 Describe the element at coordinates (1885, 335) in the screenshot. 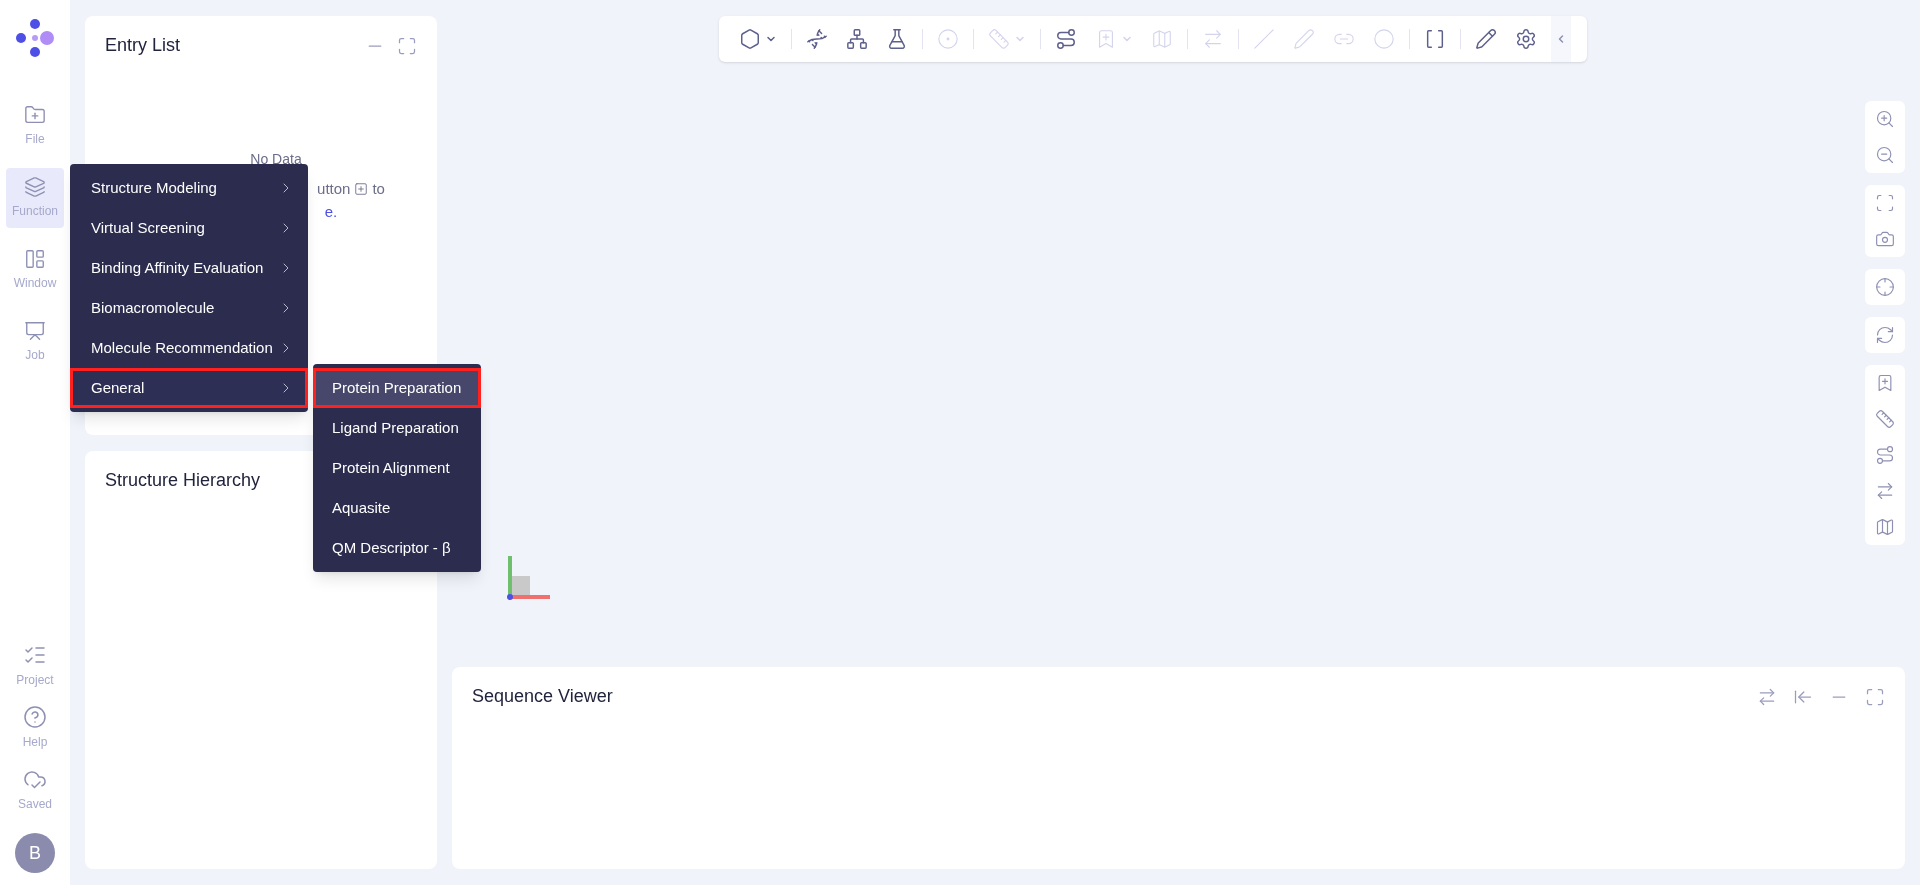

I see `refresh-icon` at that location.